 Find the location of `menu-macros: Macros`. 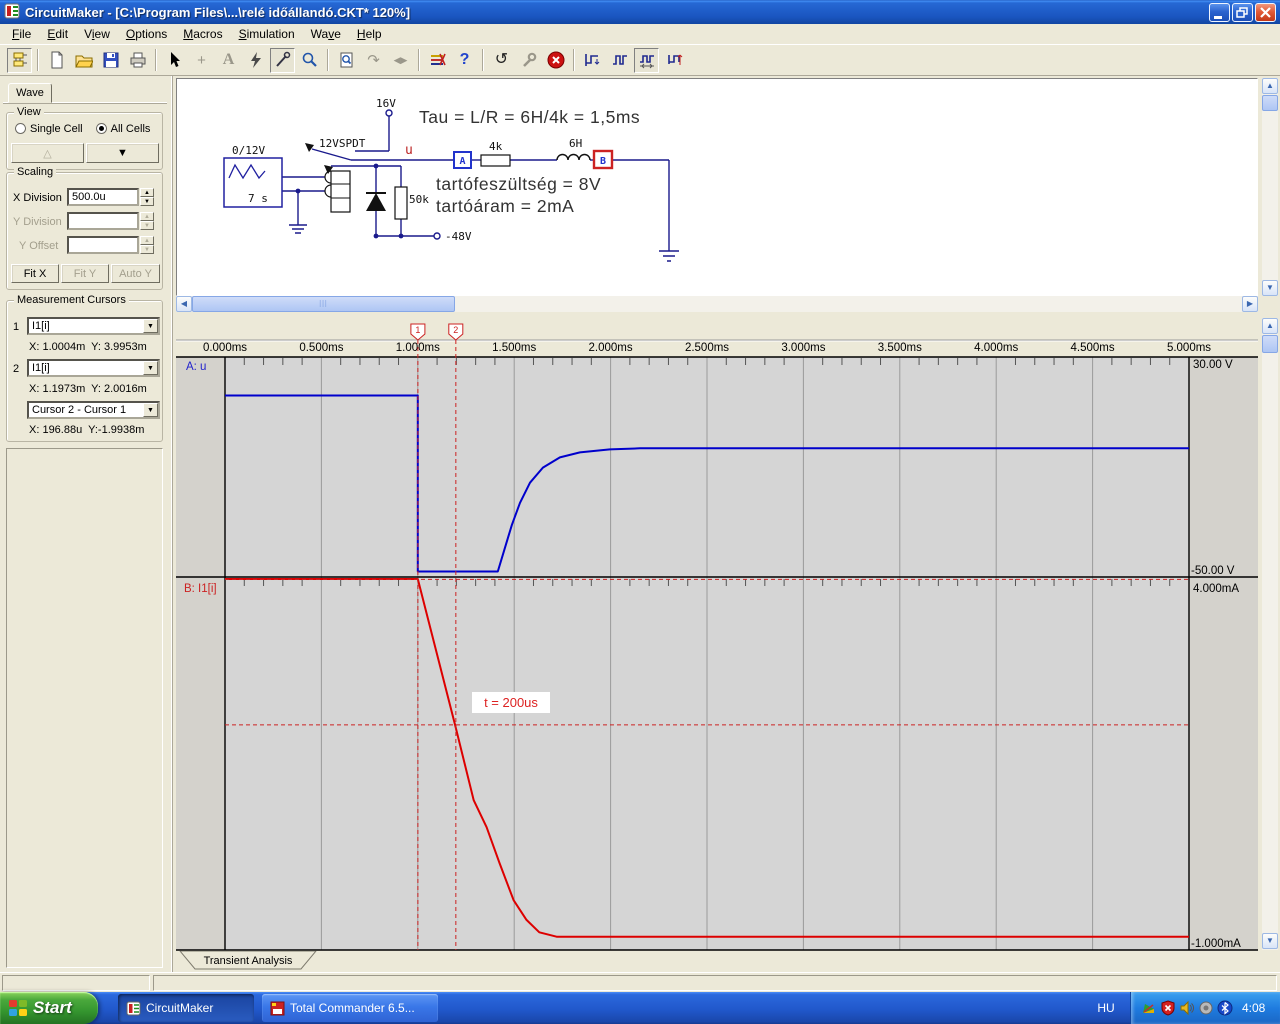

menu-macros: Macros is located at coordinates (202, 34).